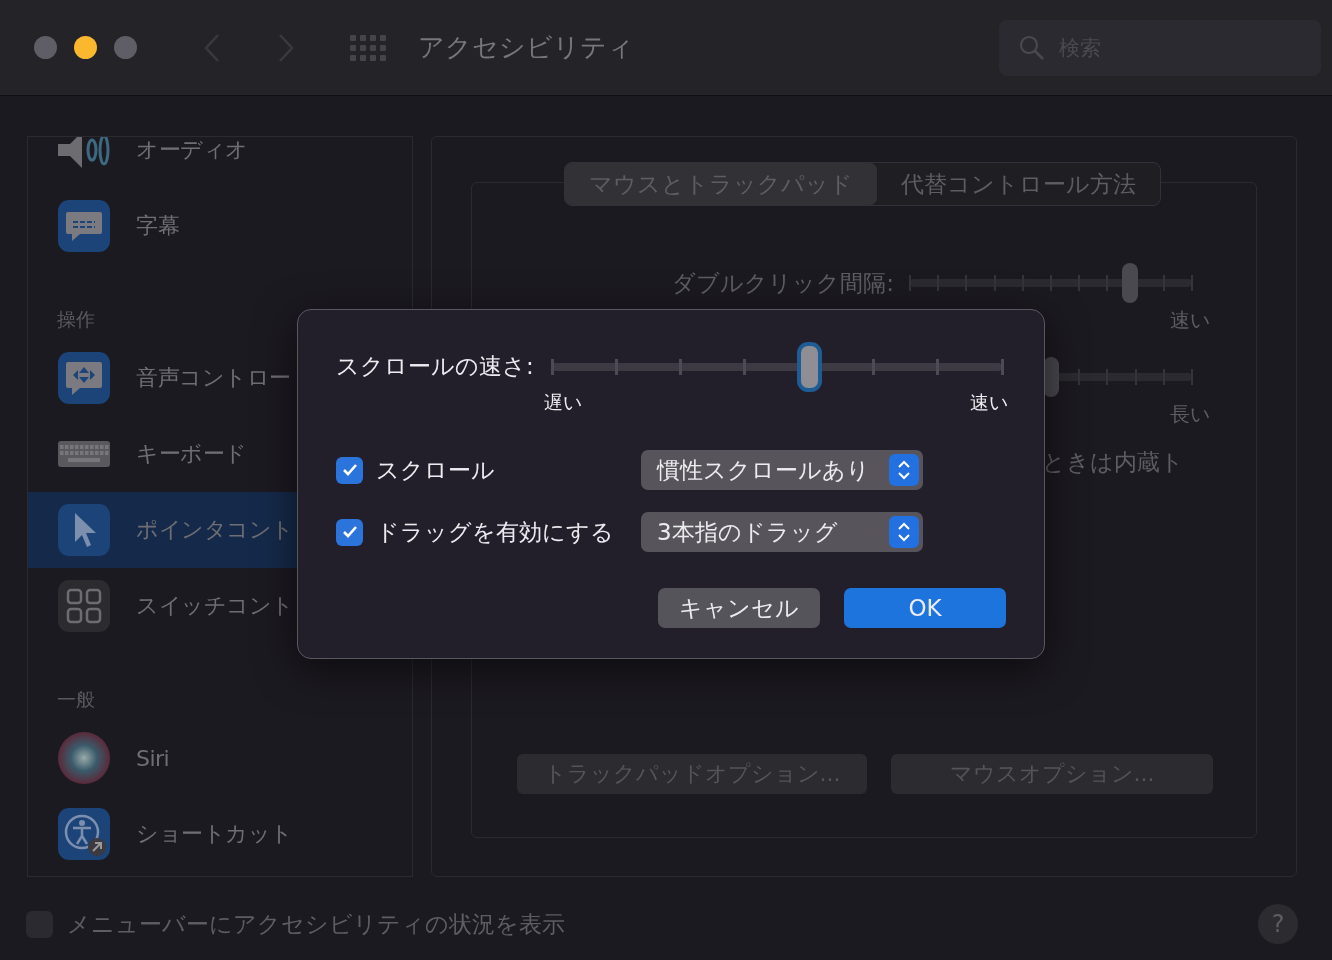 This screenshot has width=1332, height=960. What do you see at coordinates (1190, 414) in the screenshot?
I see `slider-end-label: 長い` at bounding box center [1190, 414].